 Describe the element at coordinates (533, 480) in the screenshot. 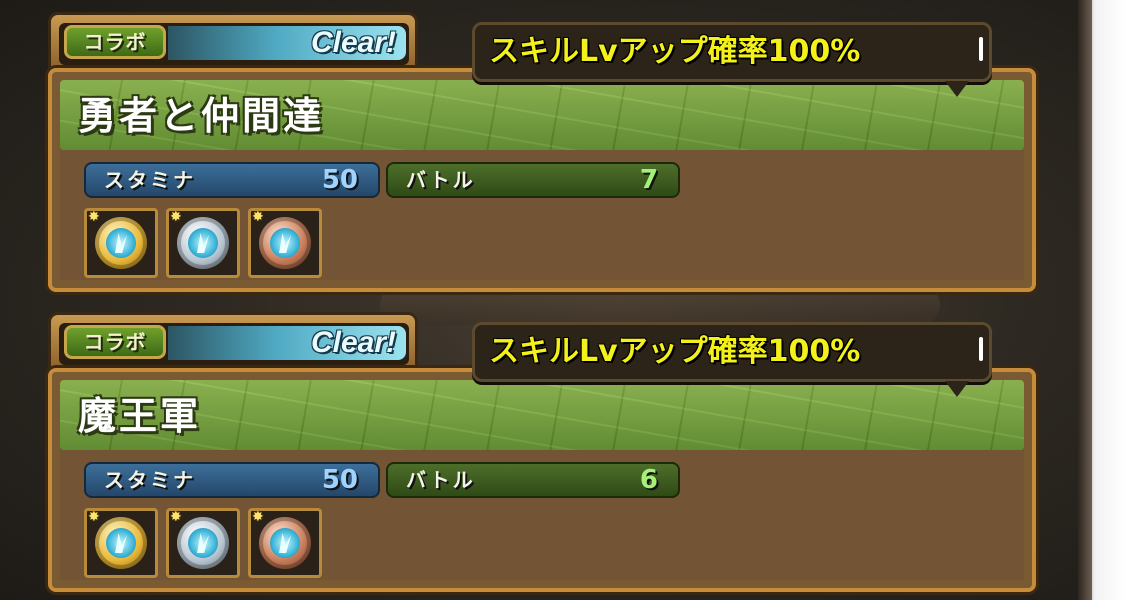

I see `battle-stat: バトル 6` at that location.